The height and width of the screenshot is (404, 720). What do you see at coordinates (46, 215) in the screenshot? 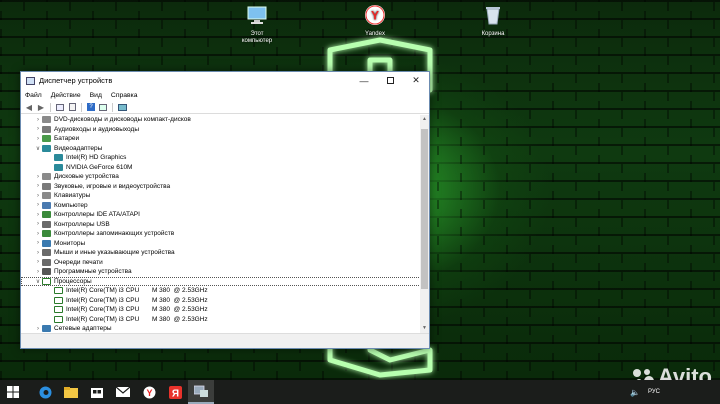
I see `ide-controller-icon` at bounding box center [46, 215].